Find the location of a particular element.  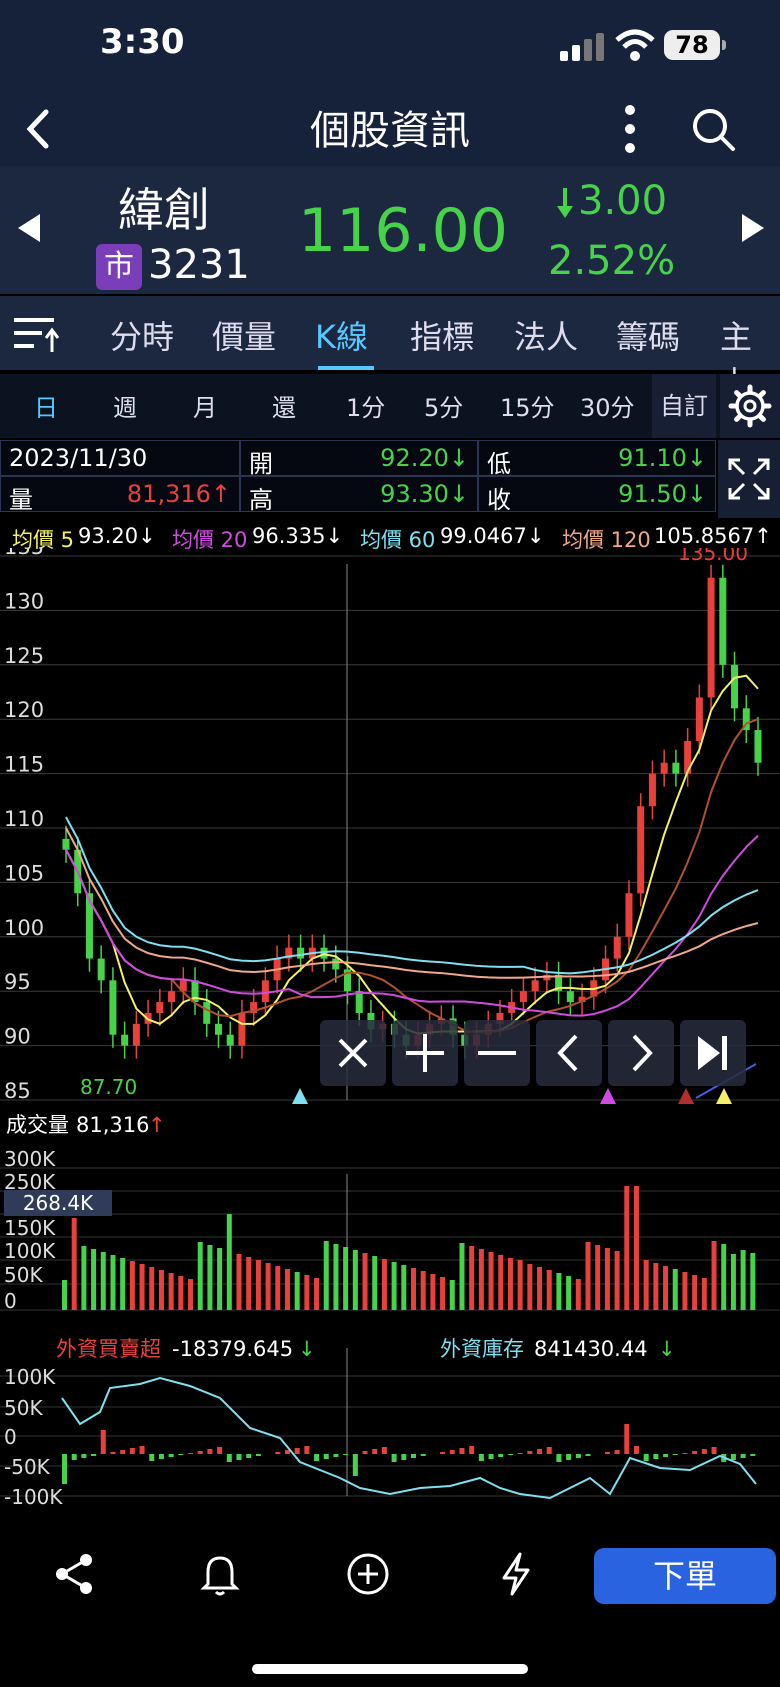

page-title: 個股資訊 is located at coordinates (390, 131).